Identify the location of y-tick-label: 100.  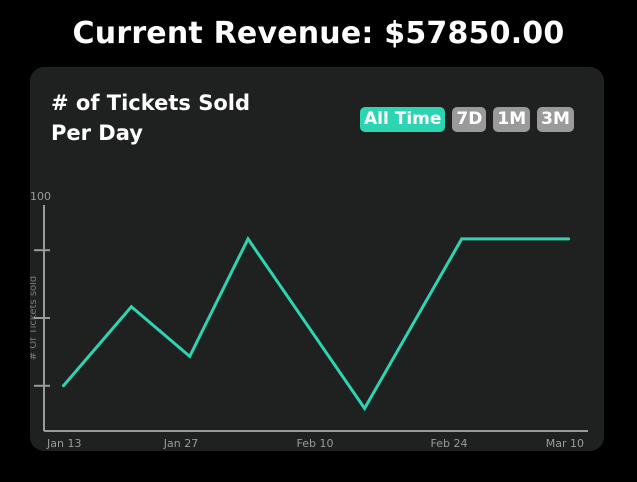
(40, 196).